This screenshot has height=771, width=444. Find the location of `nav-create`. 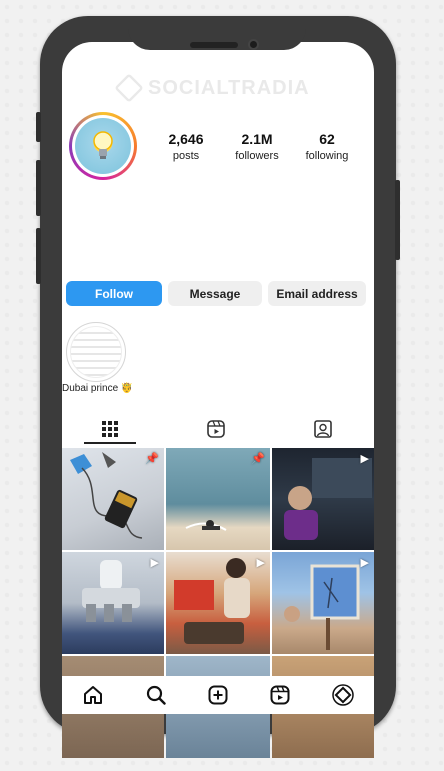

nav-create is located at coordinates (218, 695).